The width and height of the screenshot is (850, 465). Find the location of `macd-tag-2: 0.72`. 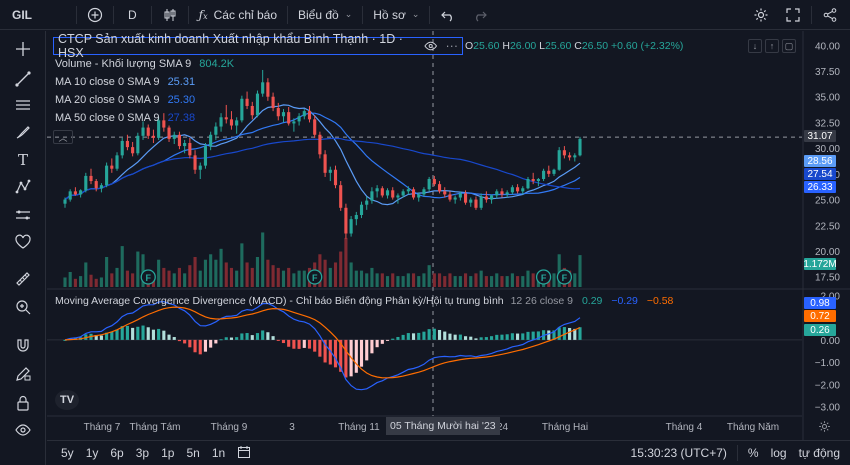

macd-tag-2: 0.72 is located at coordinates (820, 316).